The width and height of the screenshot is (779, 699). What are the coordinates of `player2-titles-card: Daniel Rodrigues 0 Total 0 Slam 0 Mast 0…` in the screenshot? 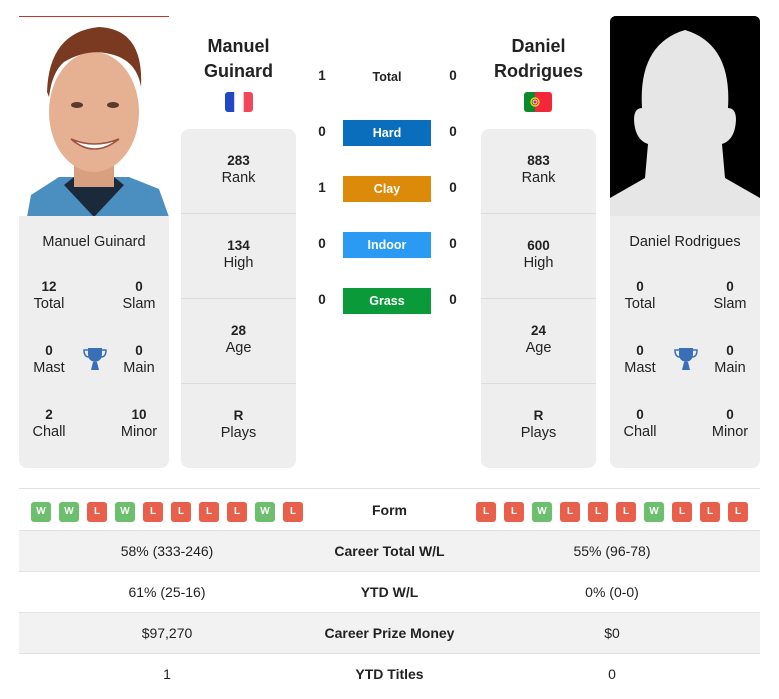 It's located at (685, 342).